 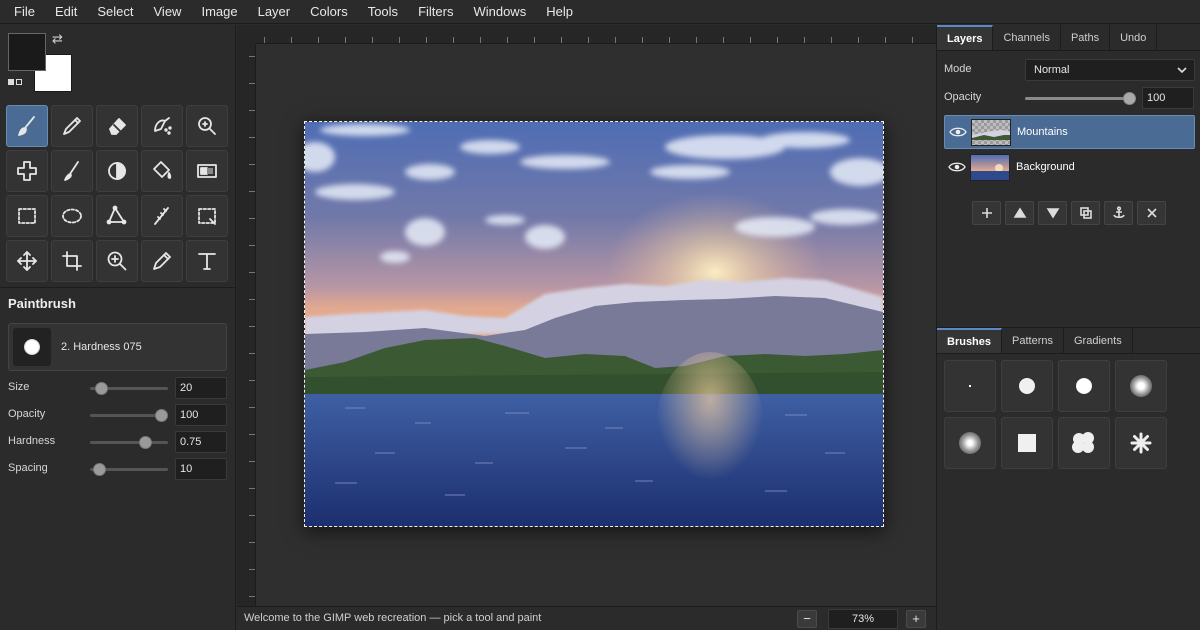 I want to click on foreground-color-swatch, so click(x=27, y=52).